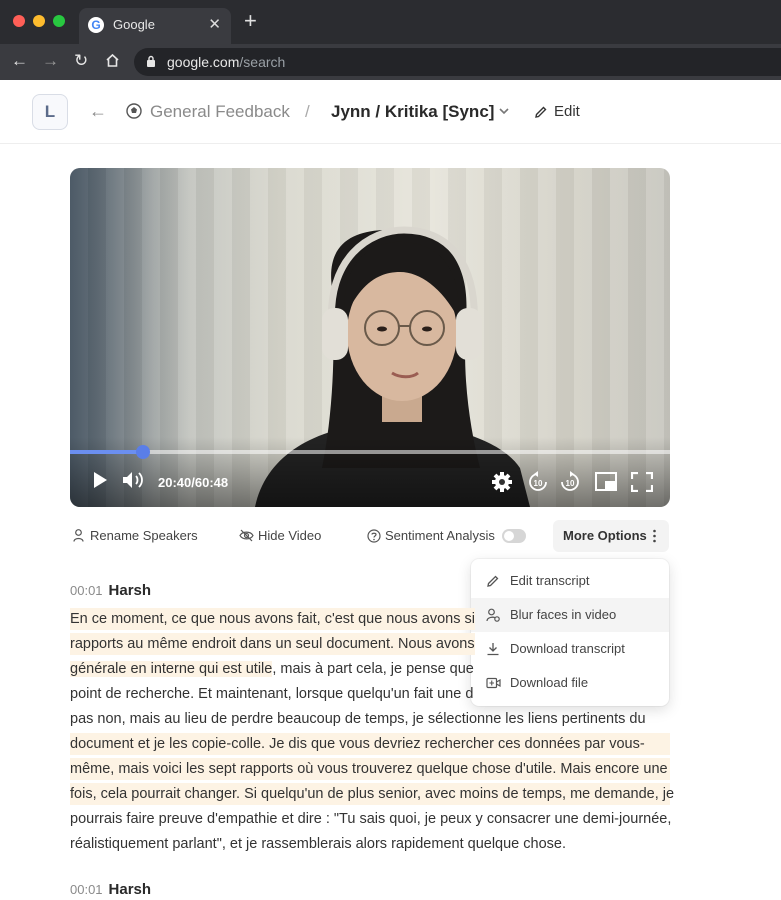  I want to click on menu-item-label: Edit transcript, so click(550, 580).